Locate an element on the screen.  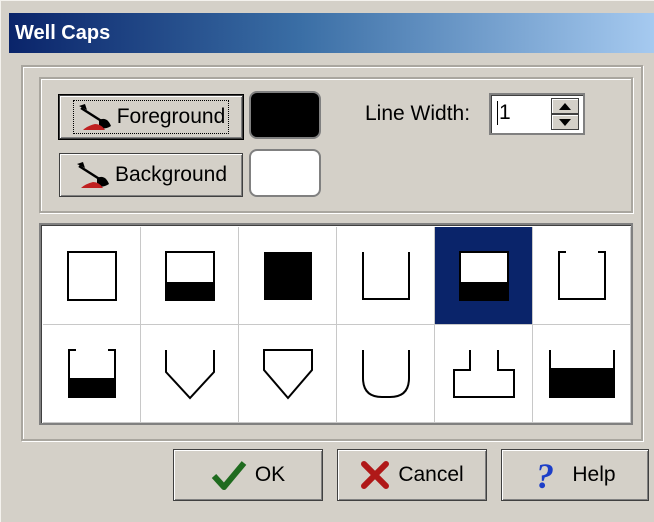
cap-flanged is located at coordinates (484, 374).